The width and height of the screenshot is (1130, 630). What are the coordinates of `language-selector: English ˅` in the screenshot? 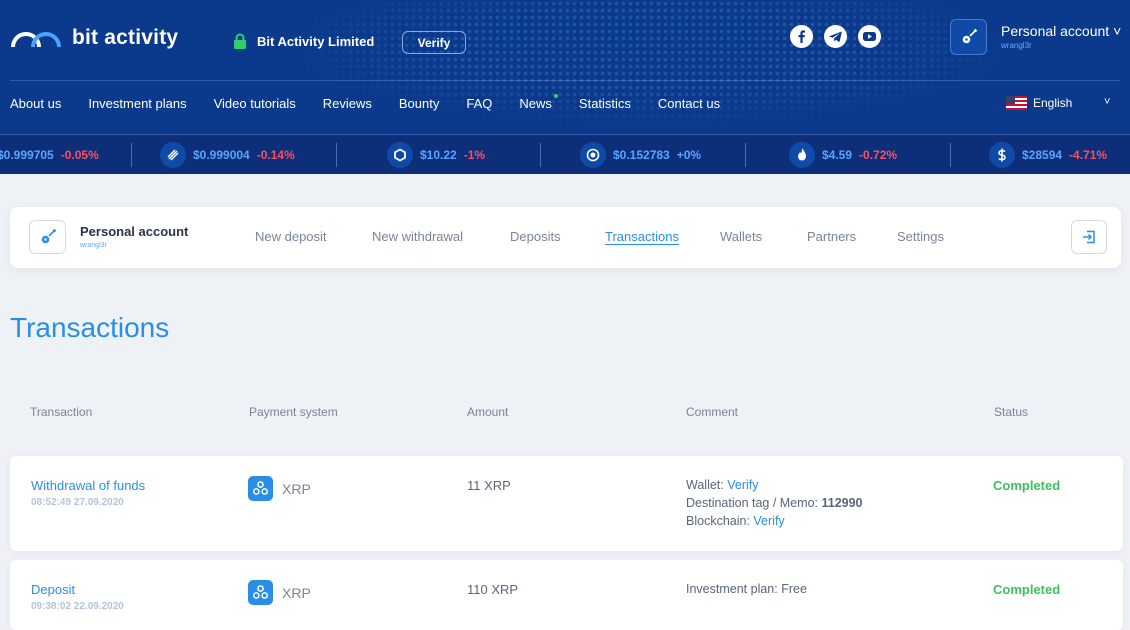 It's located at (1058, 103).